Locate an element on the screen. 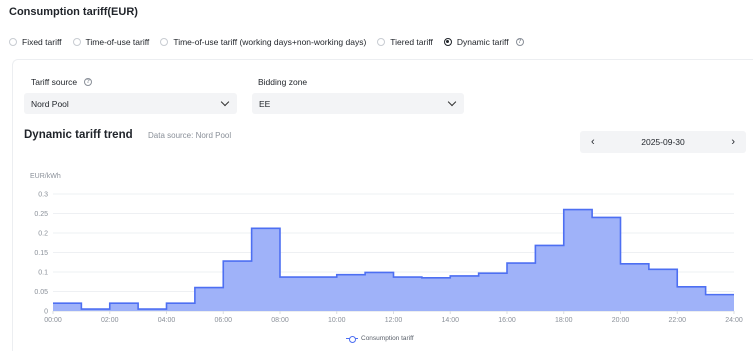  x-tick-label: 04:00 is located at coordinates (167, 320).